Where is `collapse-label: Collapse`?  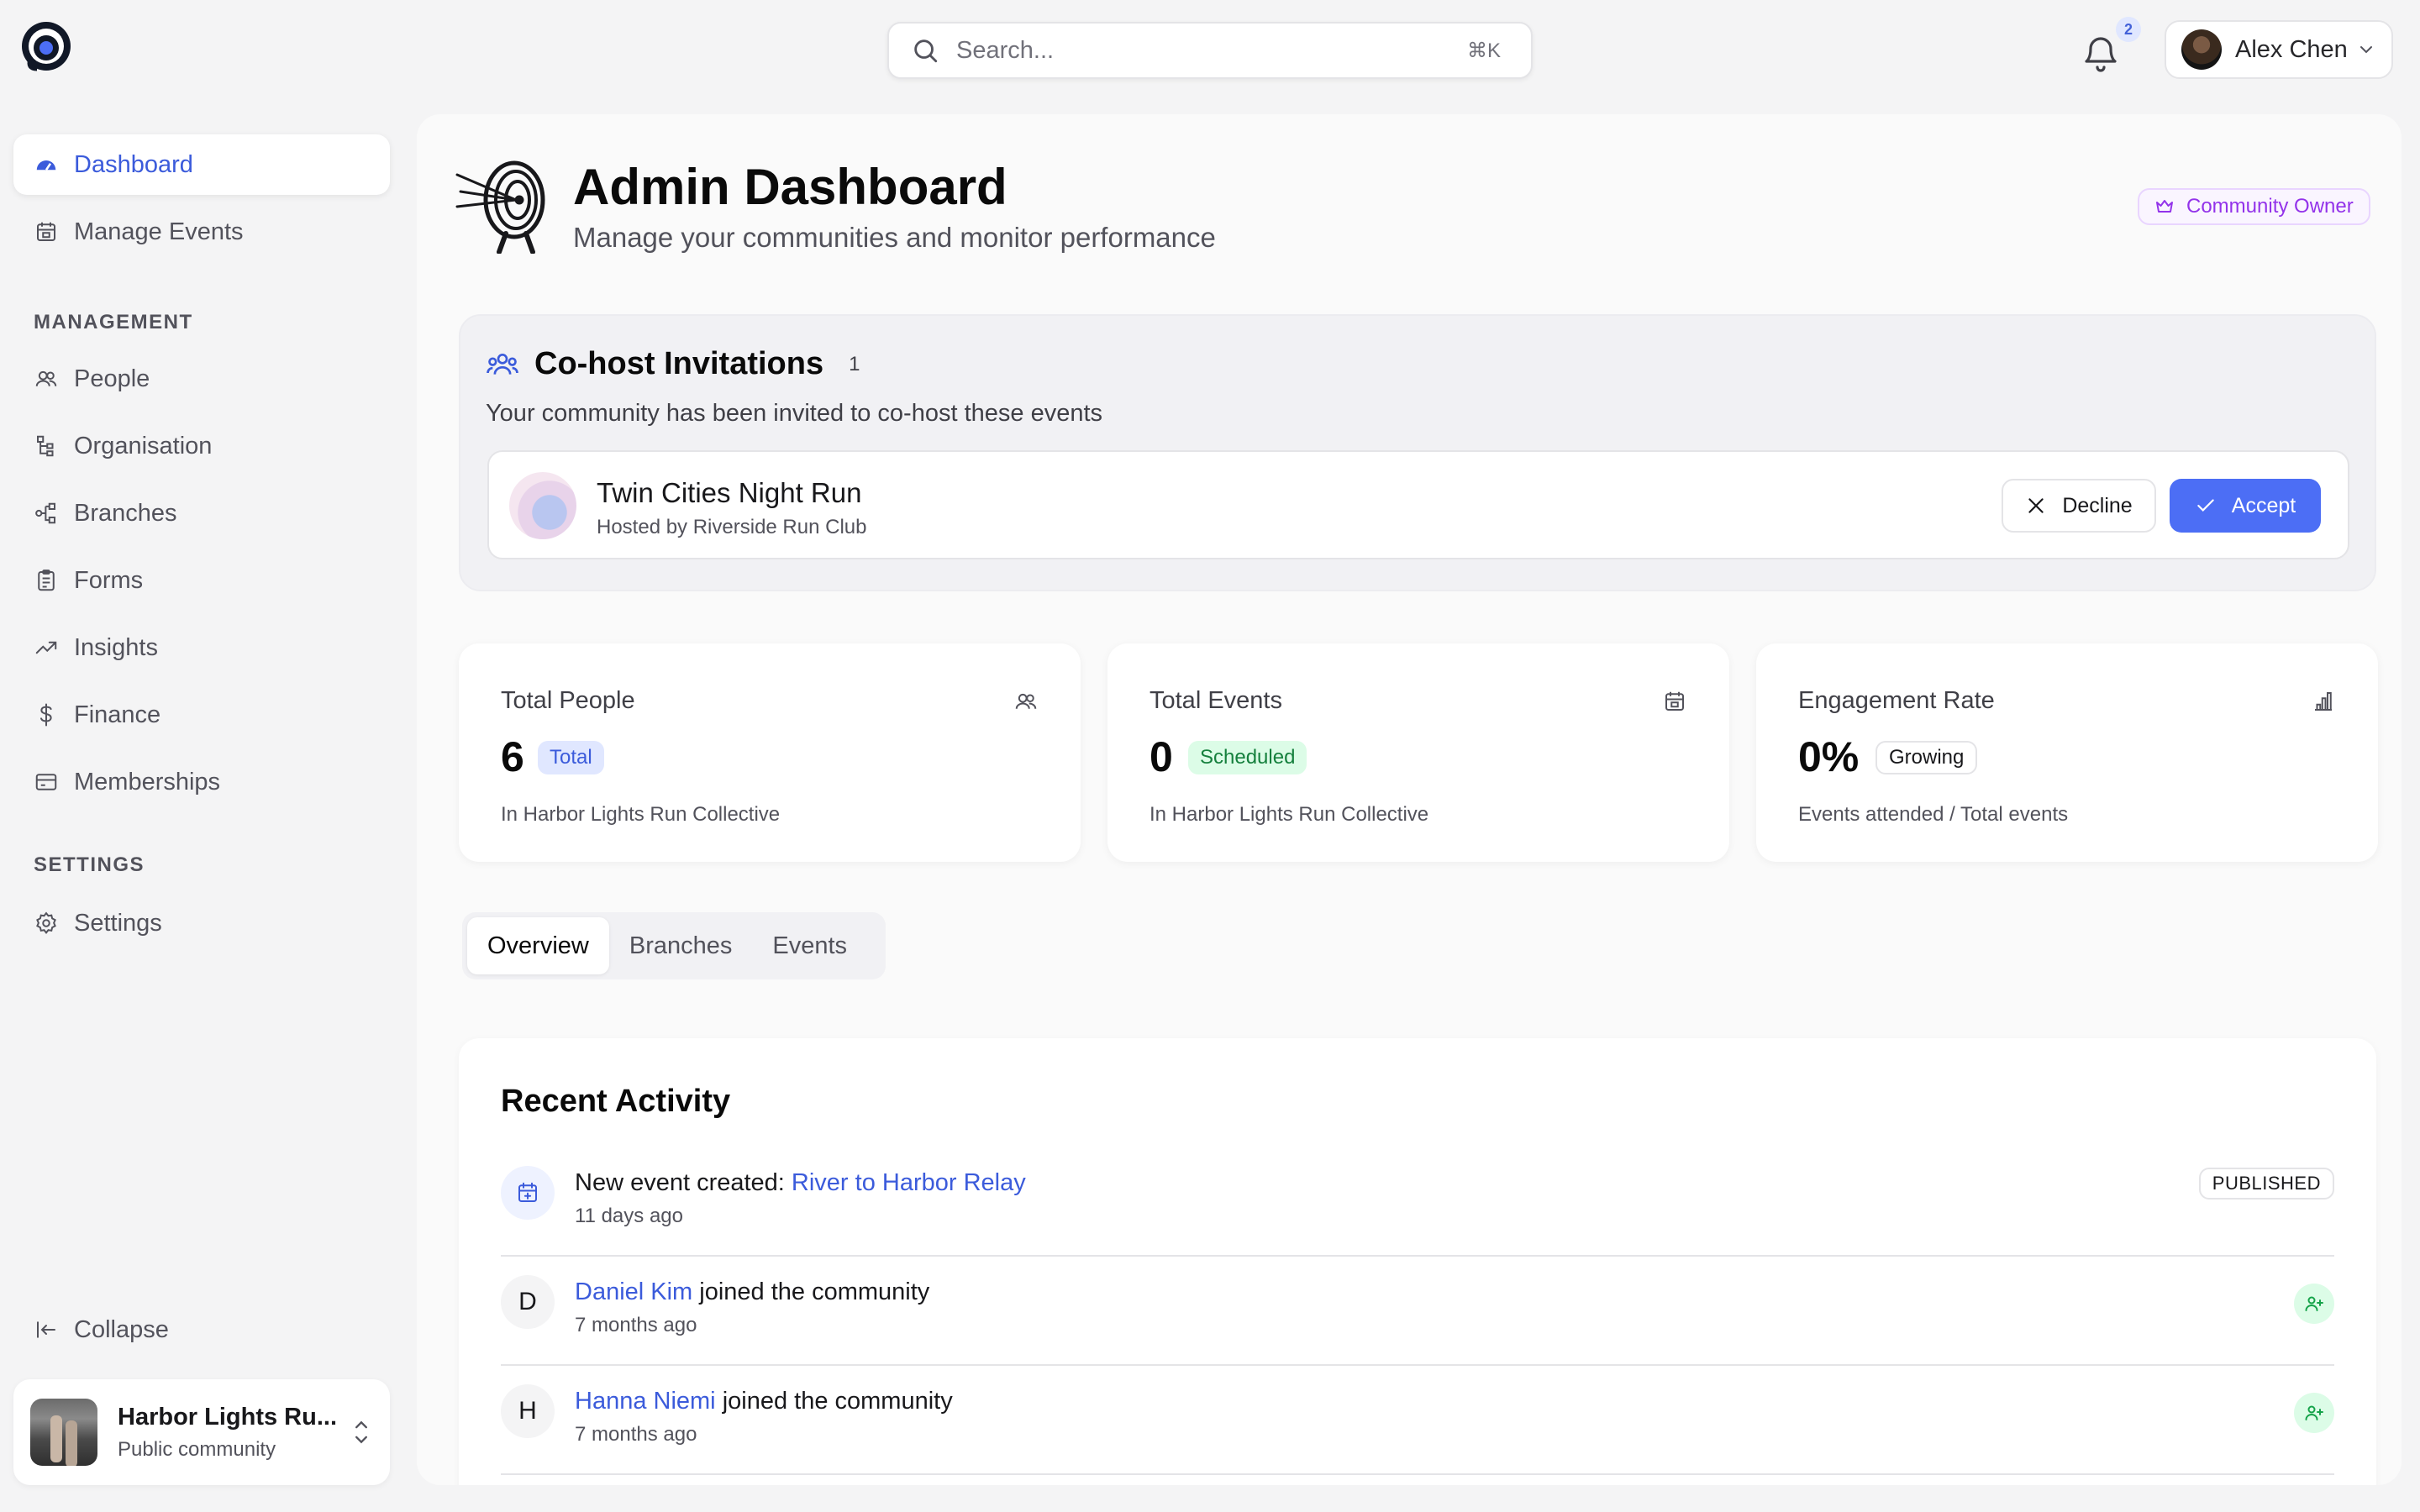 collapse-label: Collapse is located at coordinates (121, 1329).